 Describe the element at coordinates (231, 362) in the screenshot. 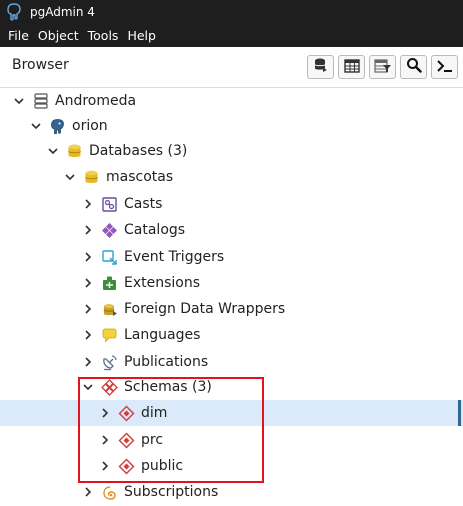

I see `tree-node-publications: Publications` at that location.